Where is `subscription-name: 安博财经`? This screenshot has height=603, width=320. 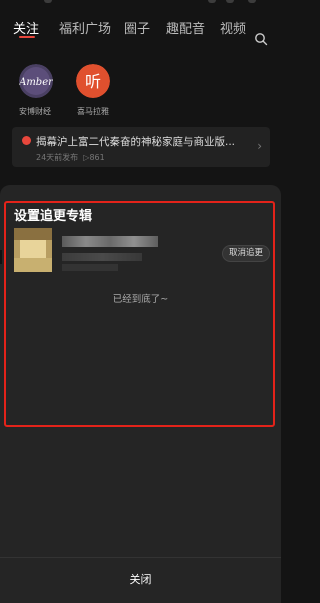
subscription-name: 安博财经 is located at coordinates (35, 111).